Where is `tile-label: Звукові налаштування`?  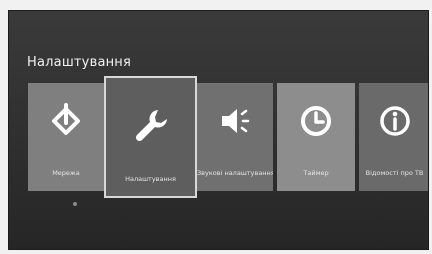
tile-label: Звукові налаштування is located at coordinates (235, 173).